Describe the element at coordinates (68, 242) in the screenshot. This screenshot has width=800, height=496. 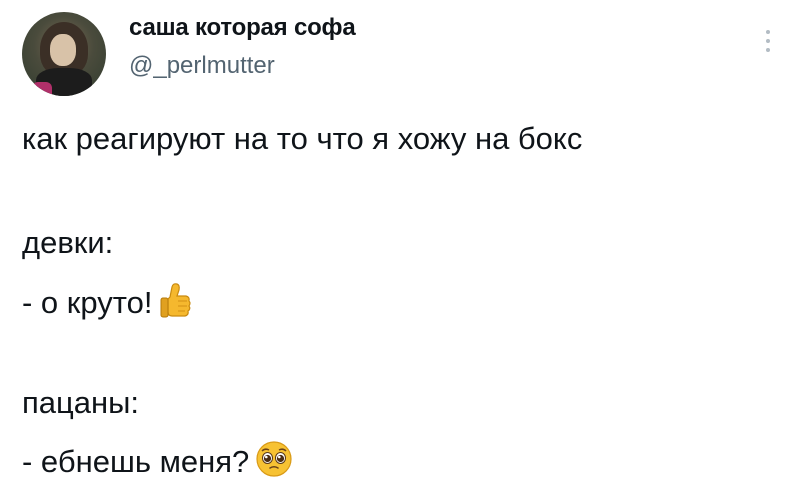
I see `tweet-text-line: девки:` at that location.